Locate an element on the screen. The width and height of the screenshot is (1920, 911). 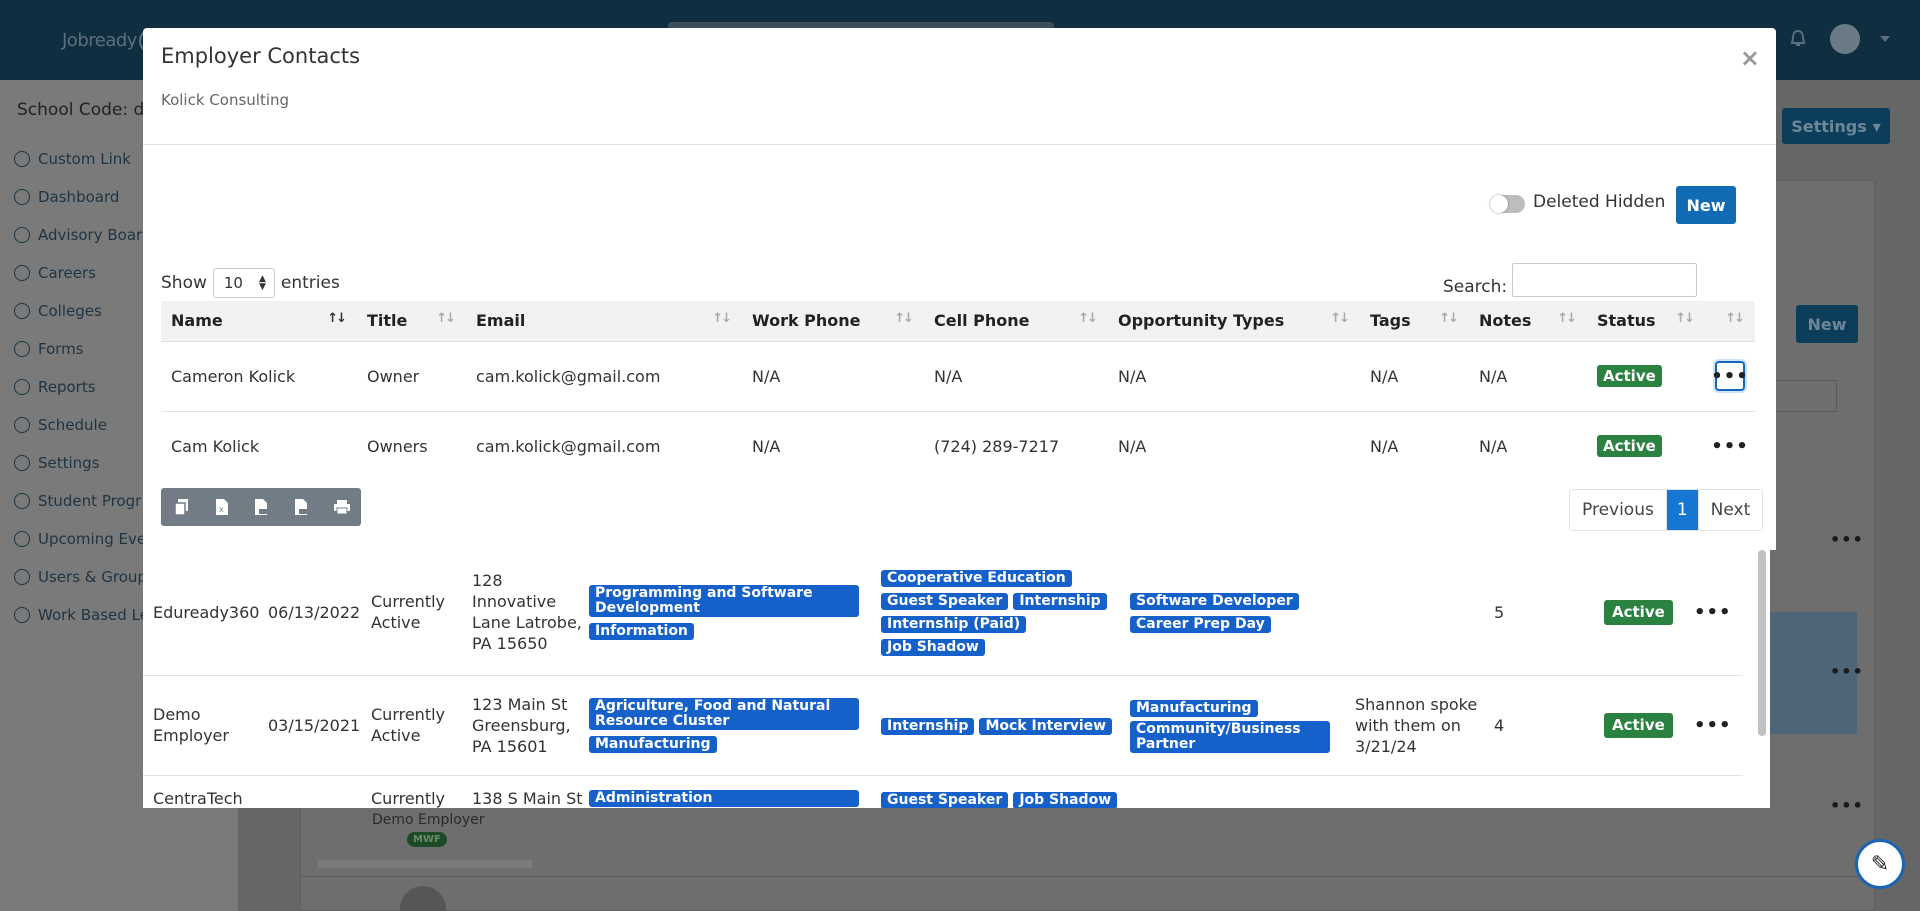
help-chat-button: ✎ is located at coordinates (1880, 864).